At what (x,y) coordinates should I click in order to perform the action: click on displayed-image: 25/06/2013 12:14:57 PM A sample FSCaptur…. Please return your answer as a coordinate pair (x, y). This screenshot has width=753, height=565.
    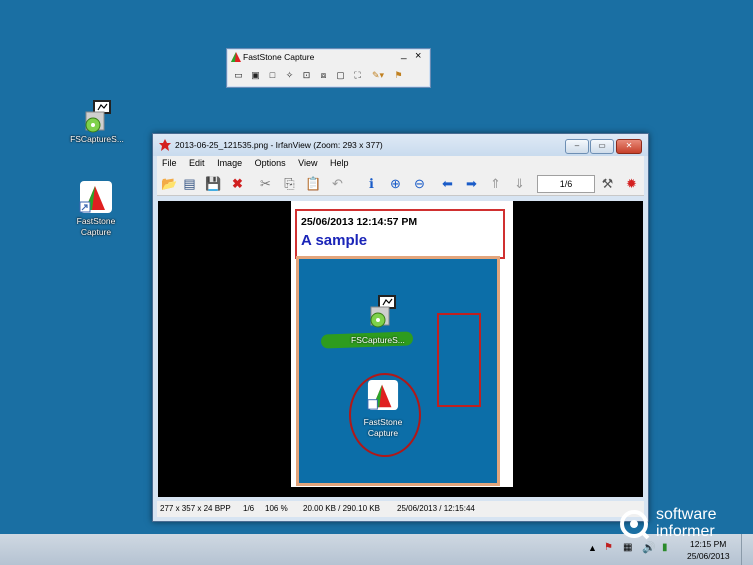
    Looking at the image, I should click on (402, 344).